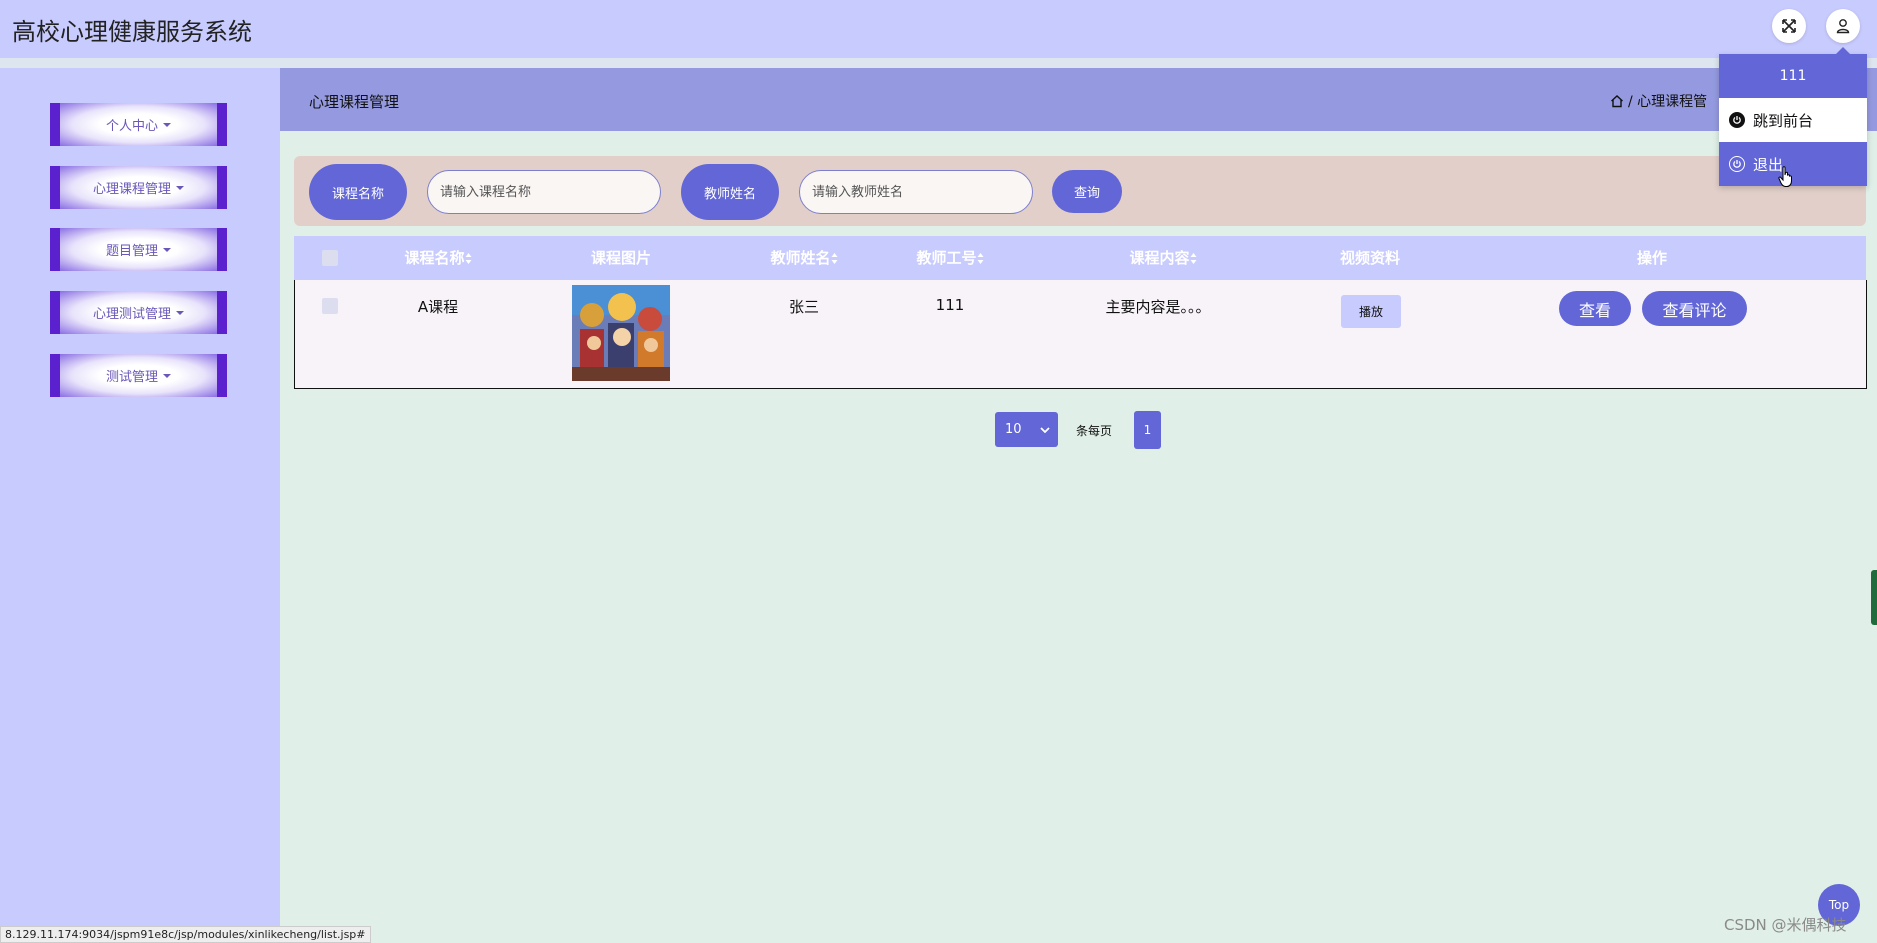  I want to click on sidebar-item-label: 个人中心, so click(131, 126).